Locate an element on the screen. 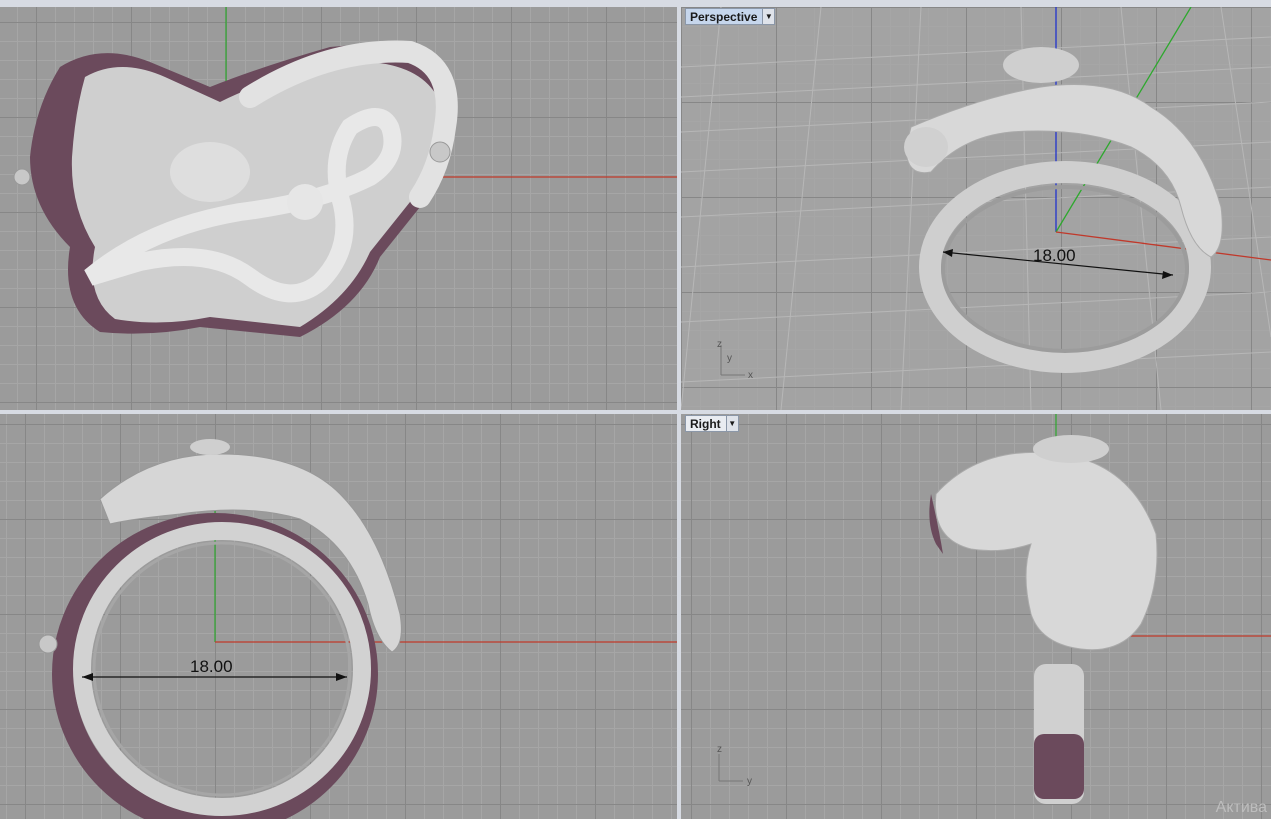  ring-model-front is located at coordinates (220, 629).